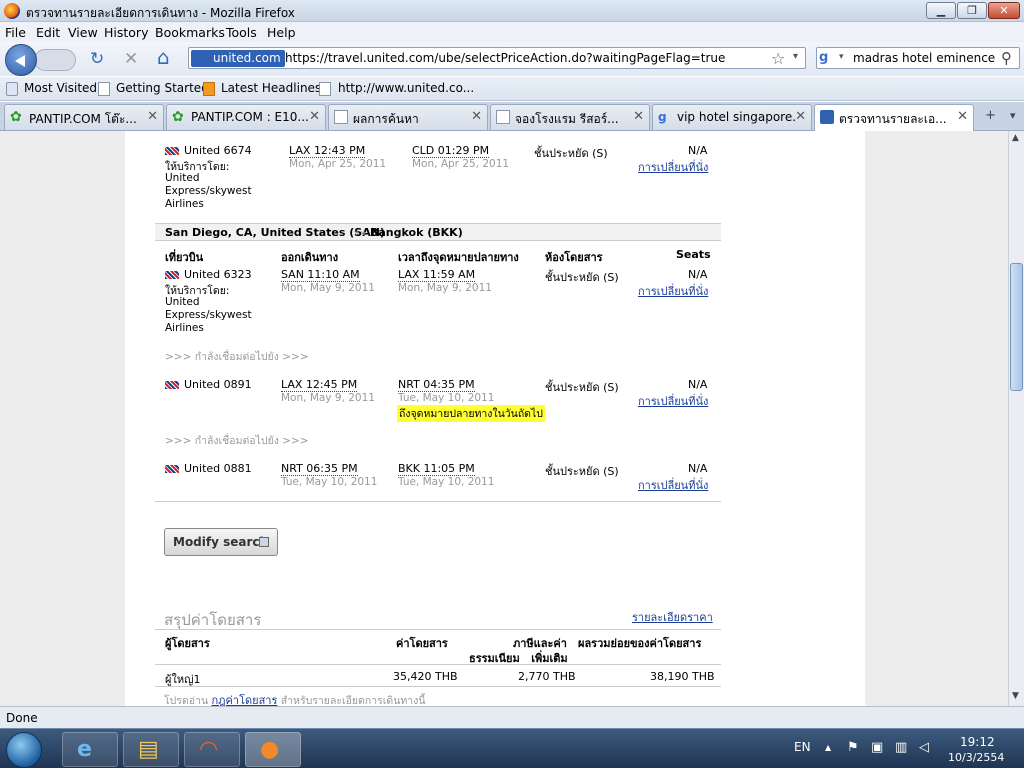 Image resolution: width=1024 pixels, height=768 pixels. What do you see at coordinates (512, 717) in the screenshot?
I see `status-bar: Done` at bounding box center [512, 717].